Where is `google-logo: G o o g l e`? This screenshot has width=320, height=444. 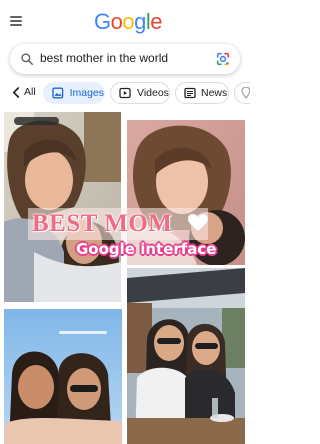 google-logo: G o o g l e is located at coordinates (128, 22).